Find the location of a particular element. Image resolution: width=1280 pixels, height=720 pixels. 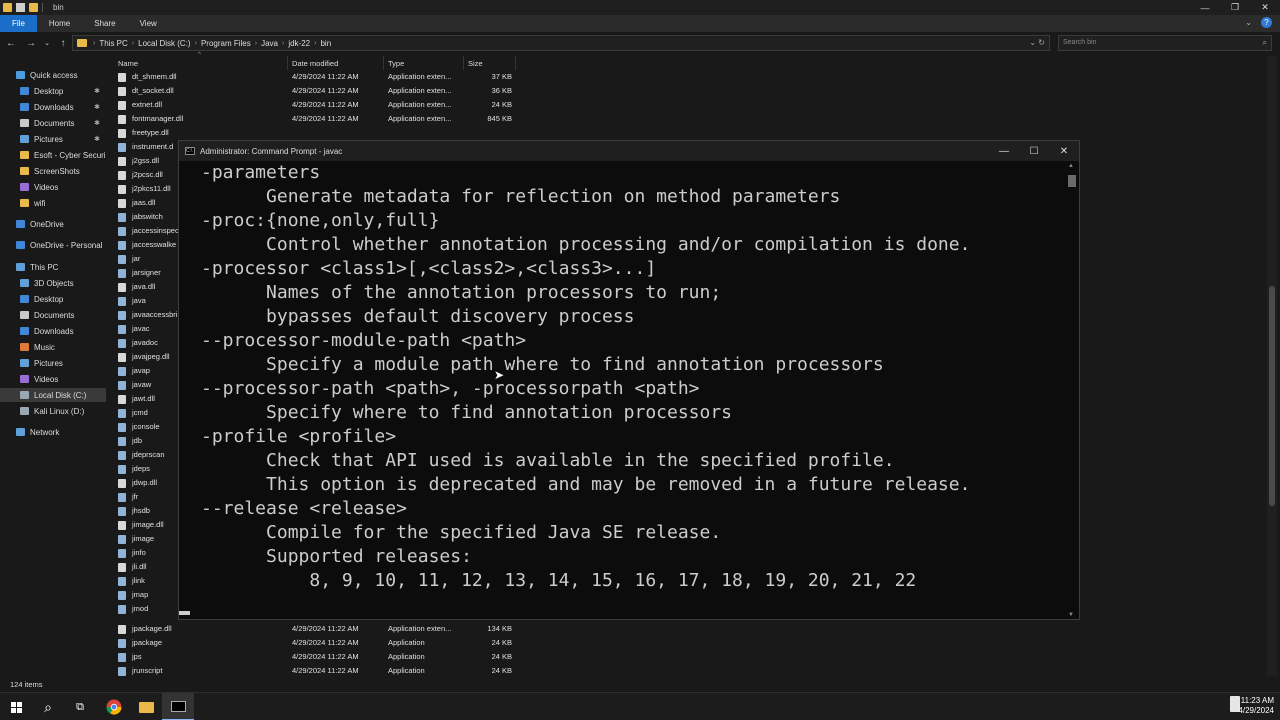

nav-item: Network is located at coordinates (53, 432).